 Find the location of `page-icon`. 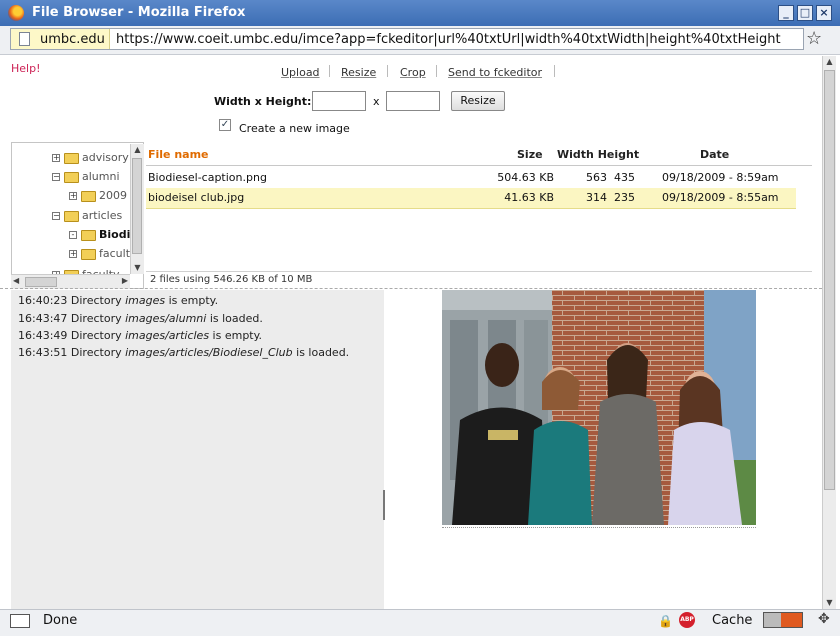

page-icon is located at coordinates (24, 39).